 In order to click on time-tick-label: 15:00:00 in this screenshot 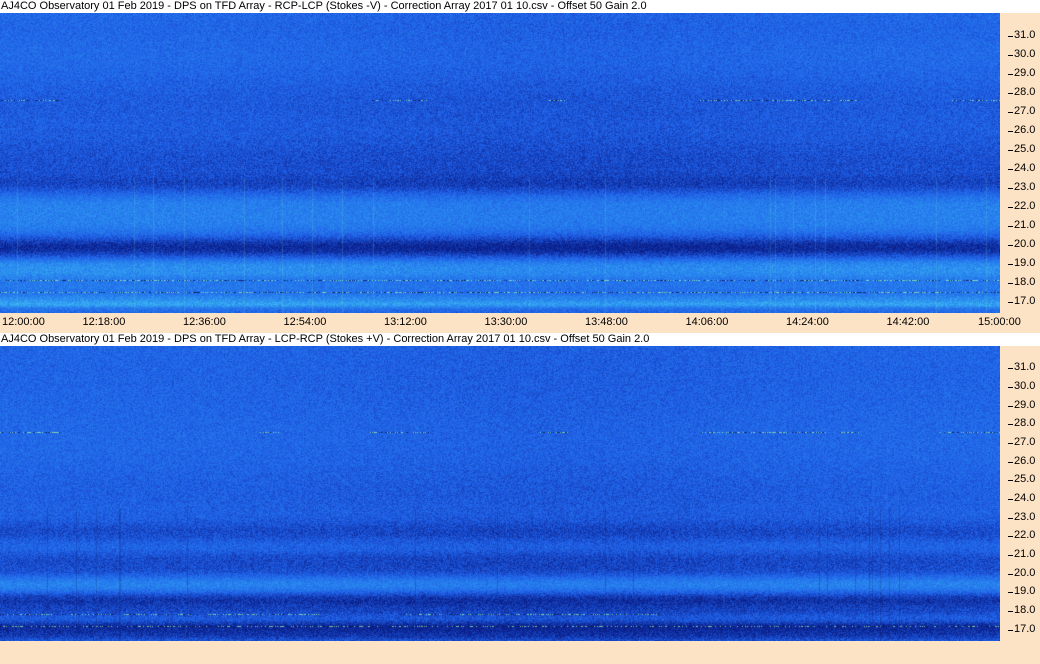, I will do `click(999, 322)`.